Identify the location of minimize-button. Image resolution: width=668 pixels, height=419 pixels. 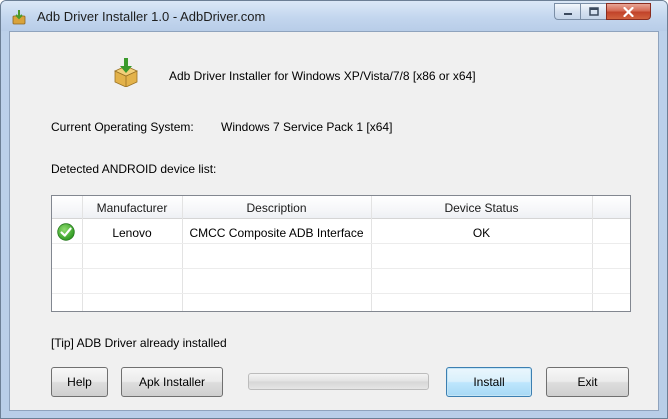
(567, 11).